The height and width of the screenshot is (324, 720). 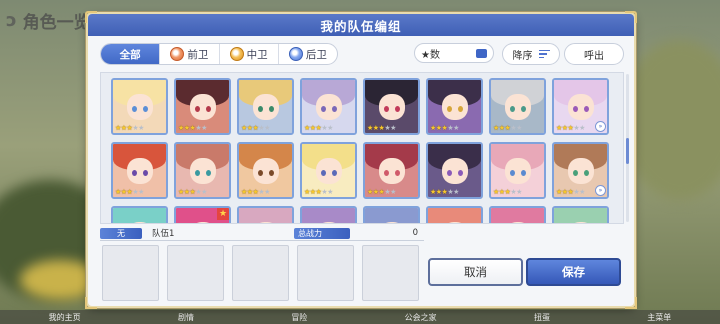 I want to click on party-info-row: 无 队伍1 总战力 0, so click(x=262, y=233).